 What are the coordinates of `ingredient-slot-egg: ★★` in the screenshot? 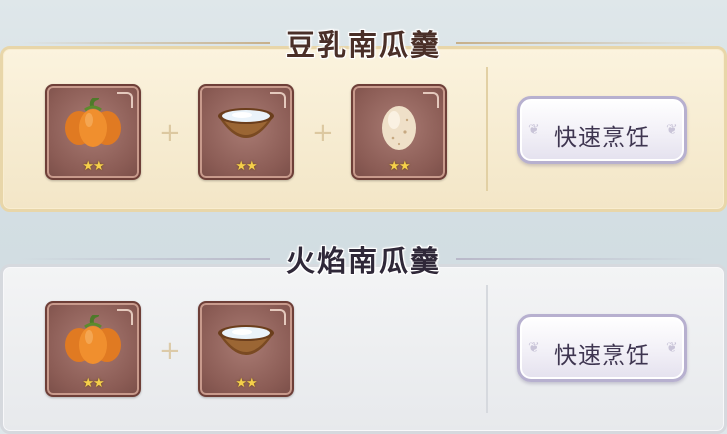 It's located at (399, 132).